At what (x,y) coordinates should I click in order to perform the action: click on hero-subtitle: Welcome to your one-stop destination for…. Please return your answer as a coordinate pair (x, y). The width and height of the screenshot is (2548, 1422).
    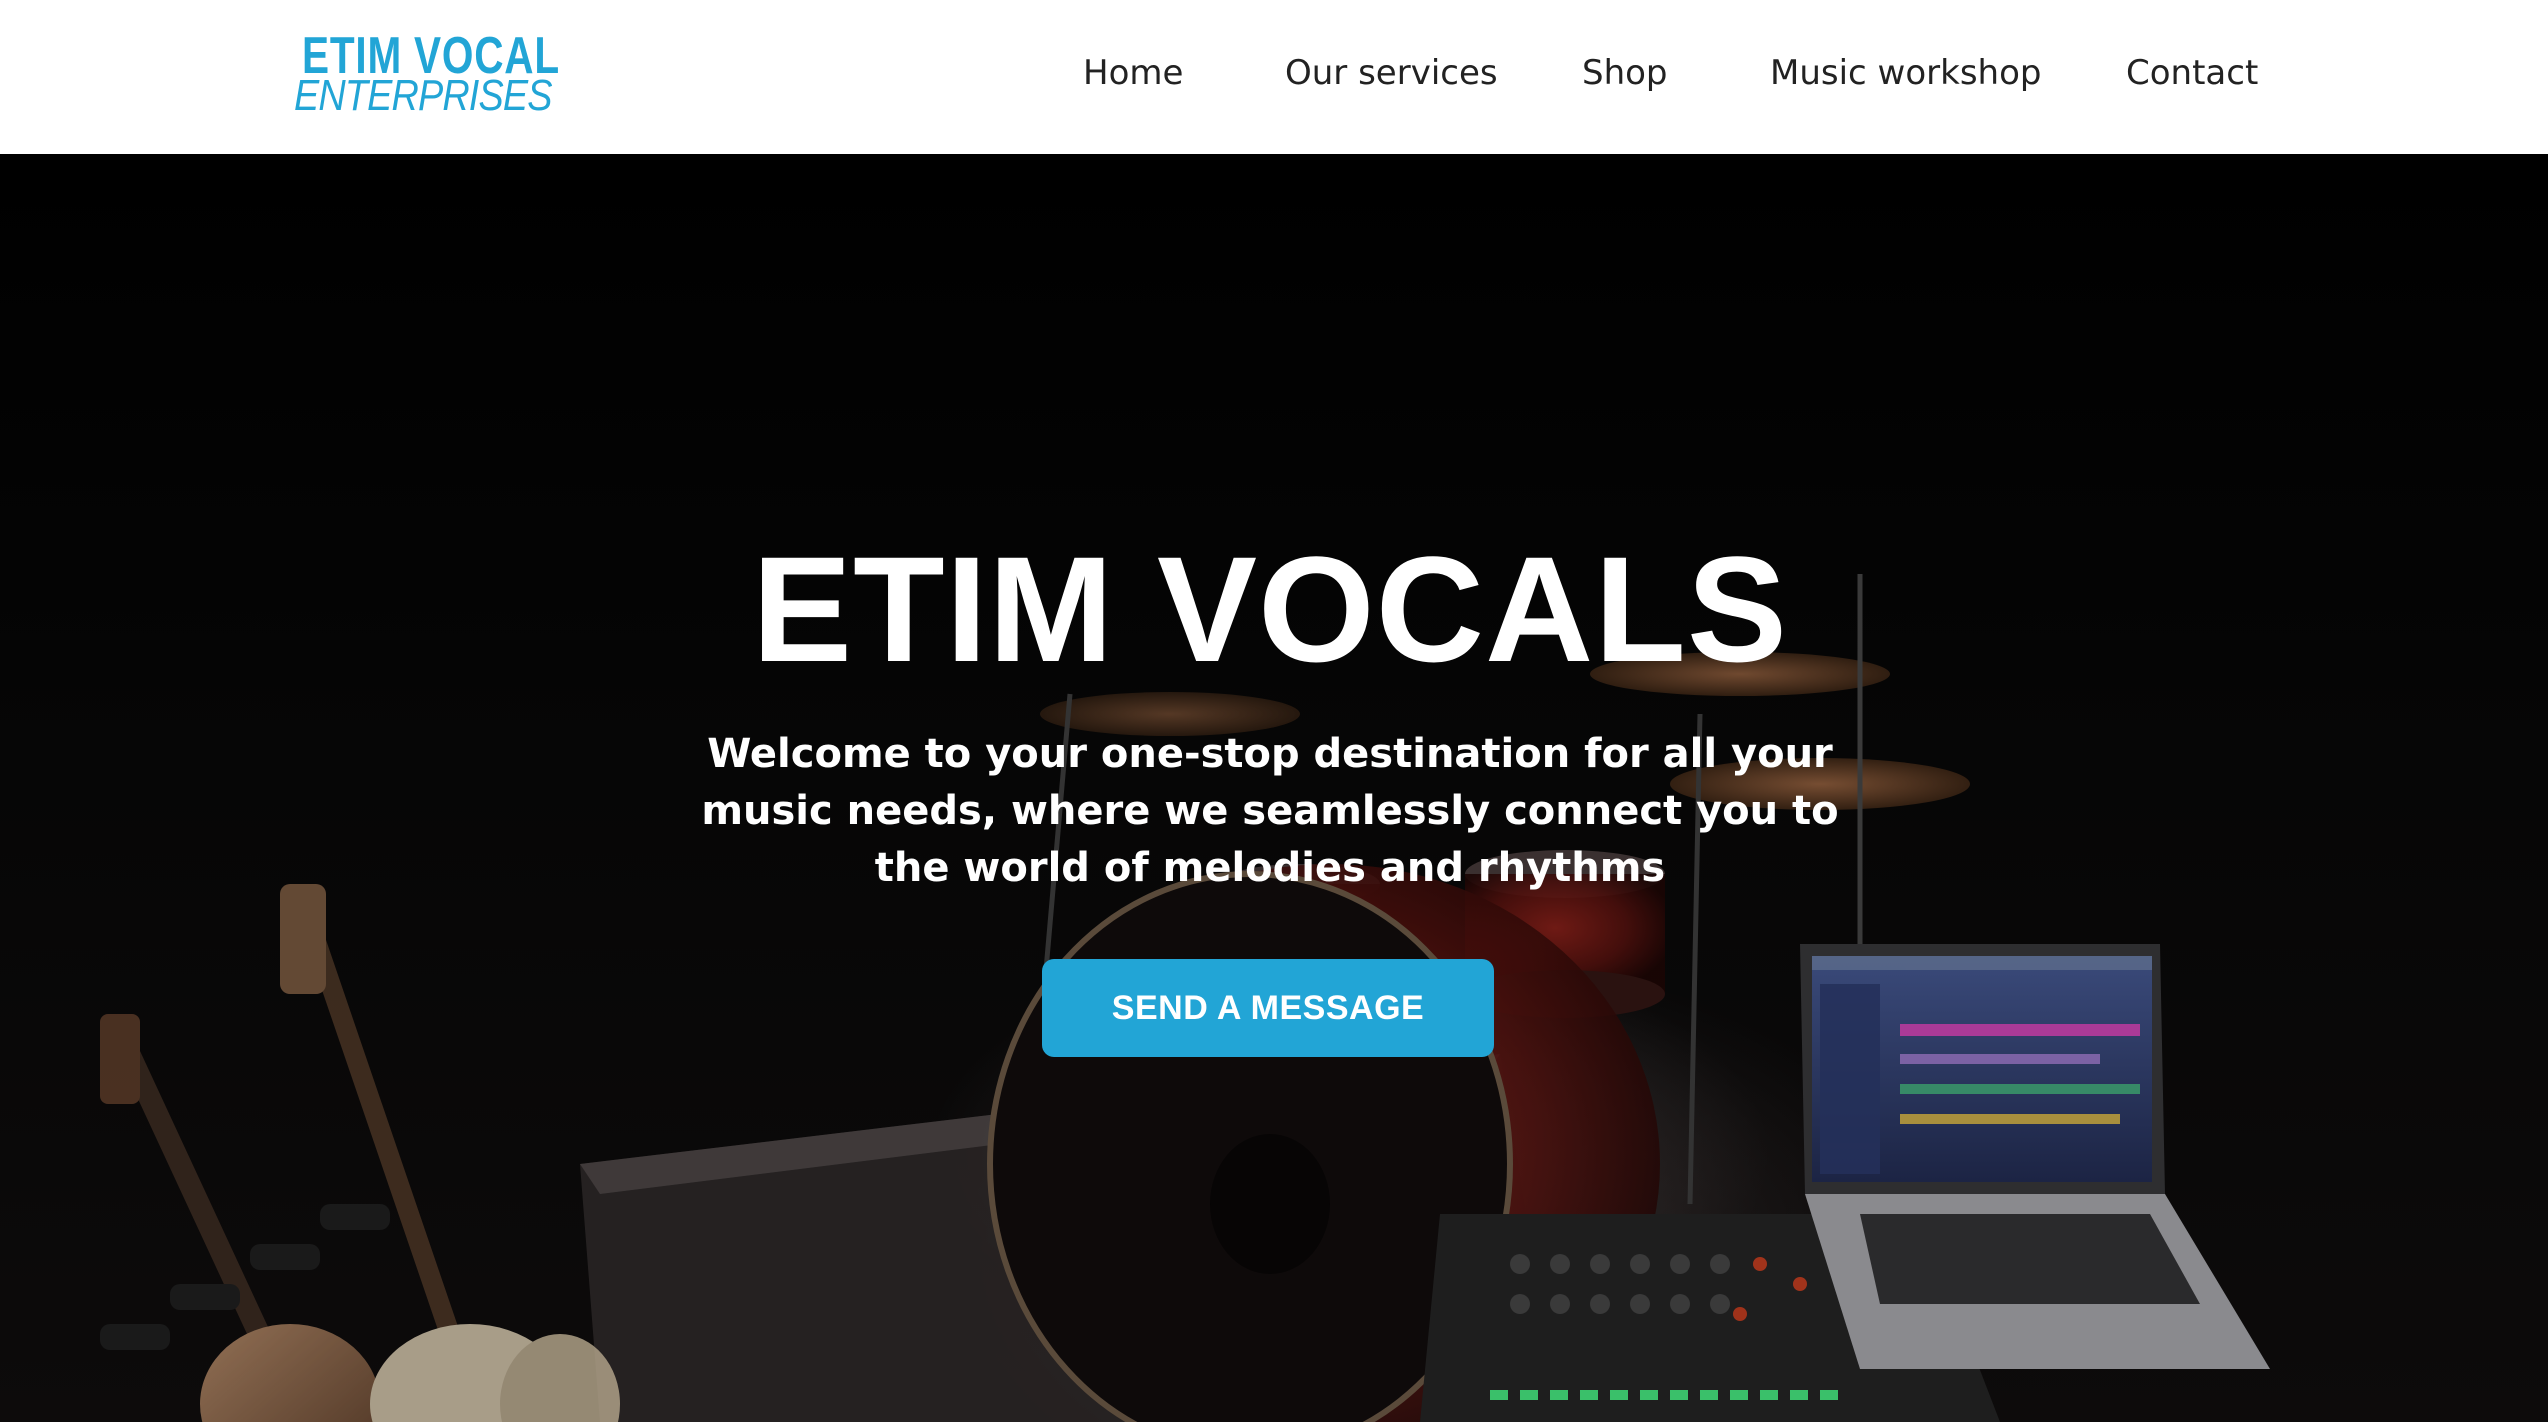
    Looking at the image, I should click on (1270, 811).